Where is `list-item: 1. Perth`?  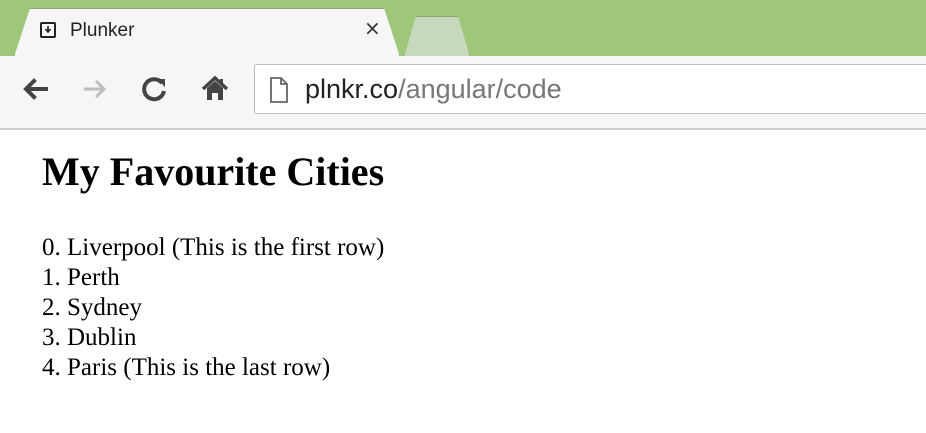 list-item: 1. Perth is located at coordinates (81, 277).